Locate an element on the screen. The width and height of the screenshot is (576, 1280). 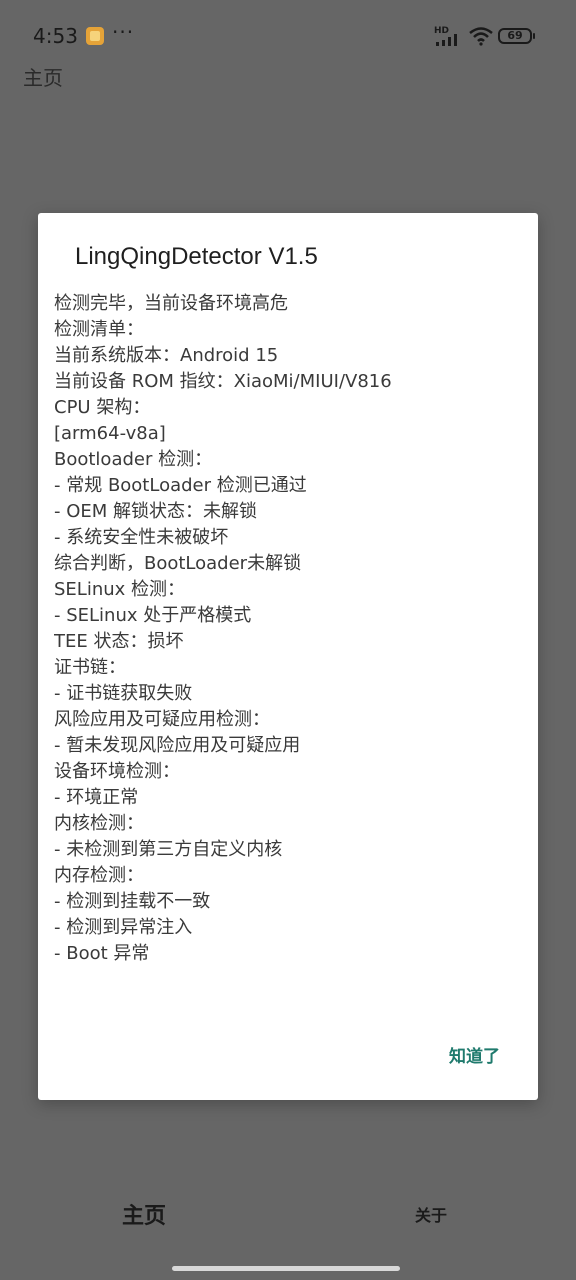
got-it-button: 知道了 is located at coordinates (474, 1054).